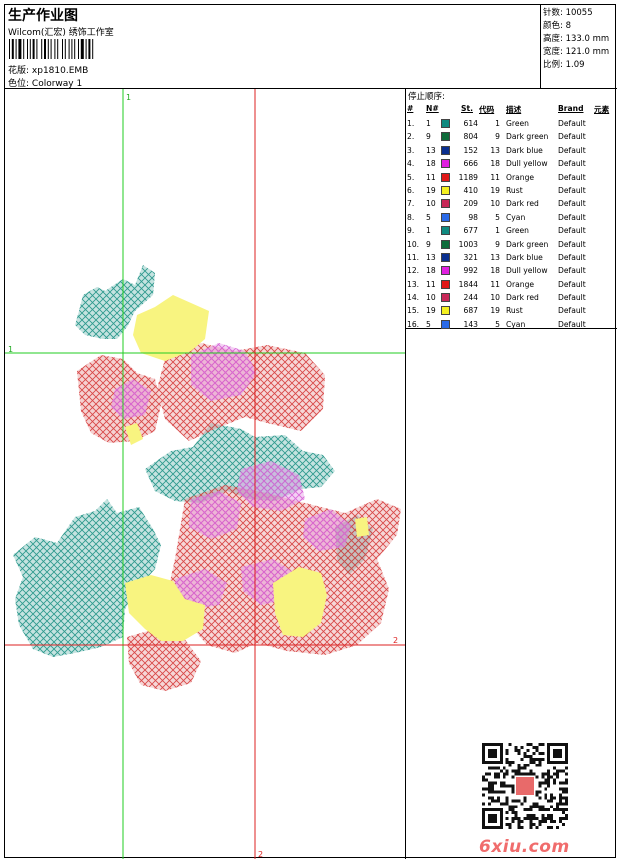 This screenshot has width=620, height=860. I want to click on table-row: 7. 10 209 10 Dark red Default, so click(511, 205).